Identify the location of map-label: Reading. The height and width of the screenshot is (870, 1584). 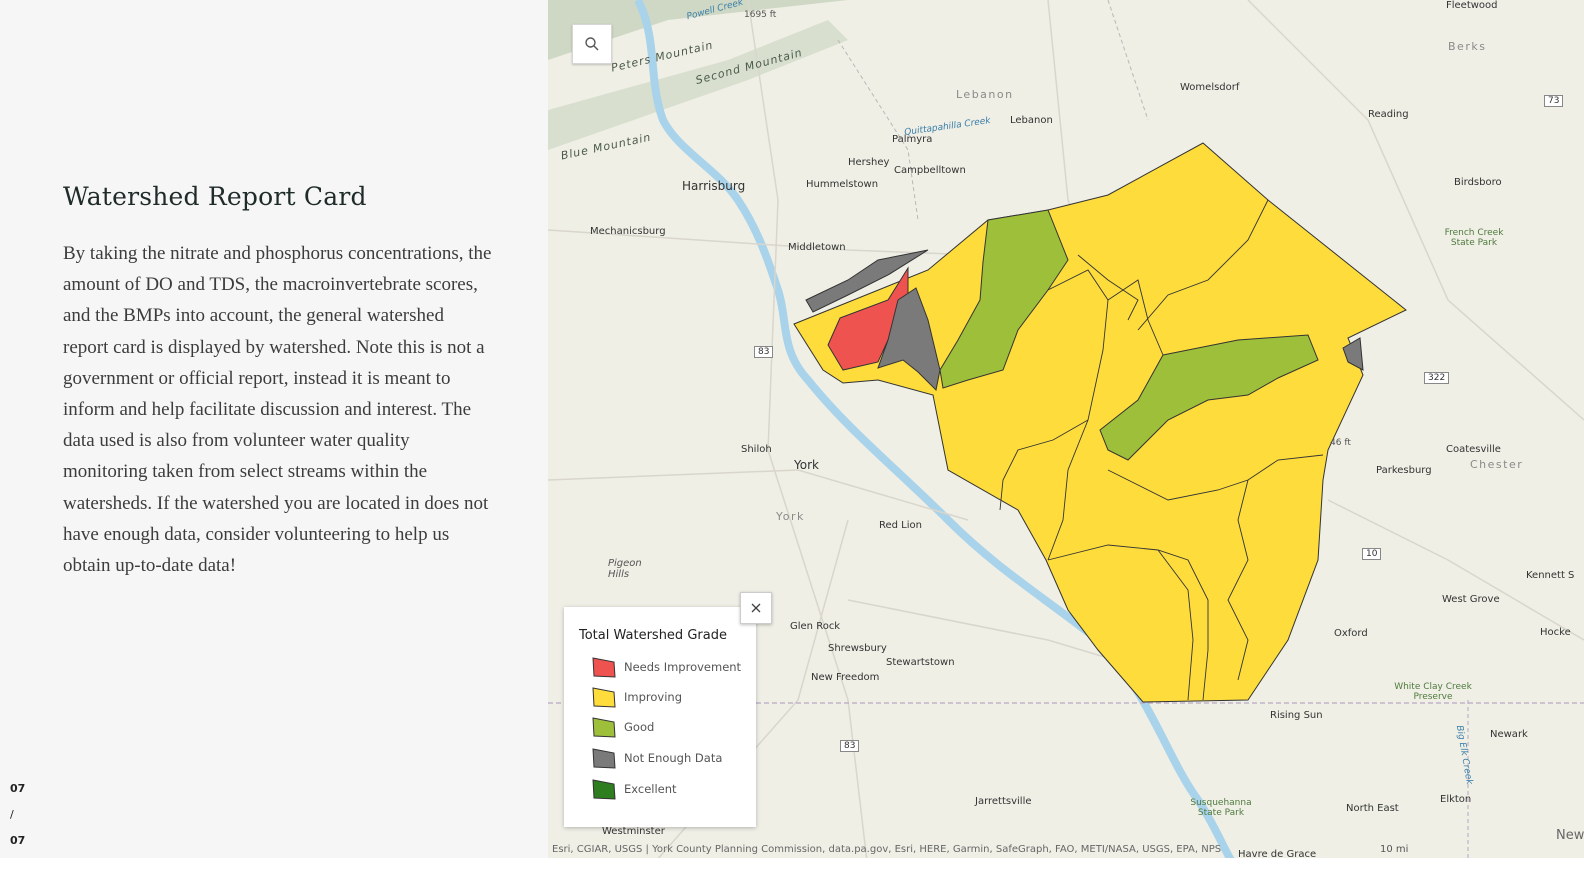
(1388, 114).